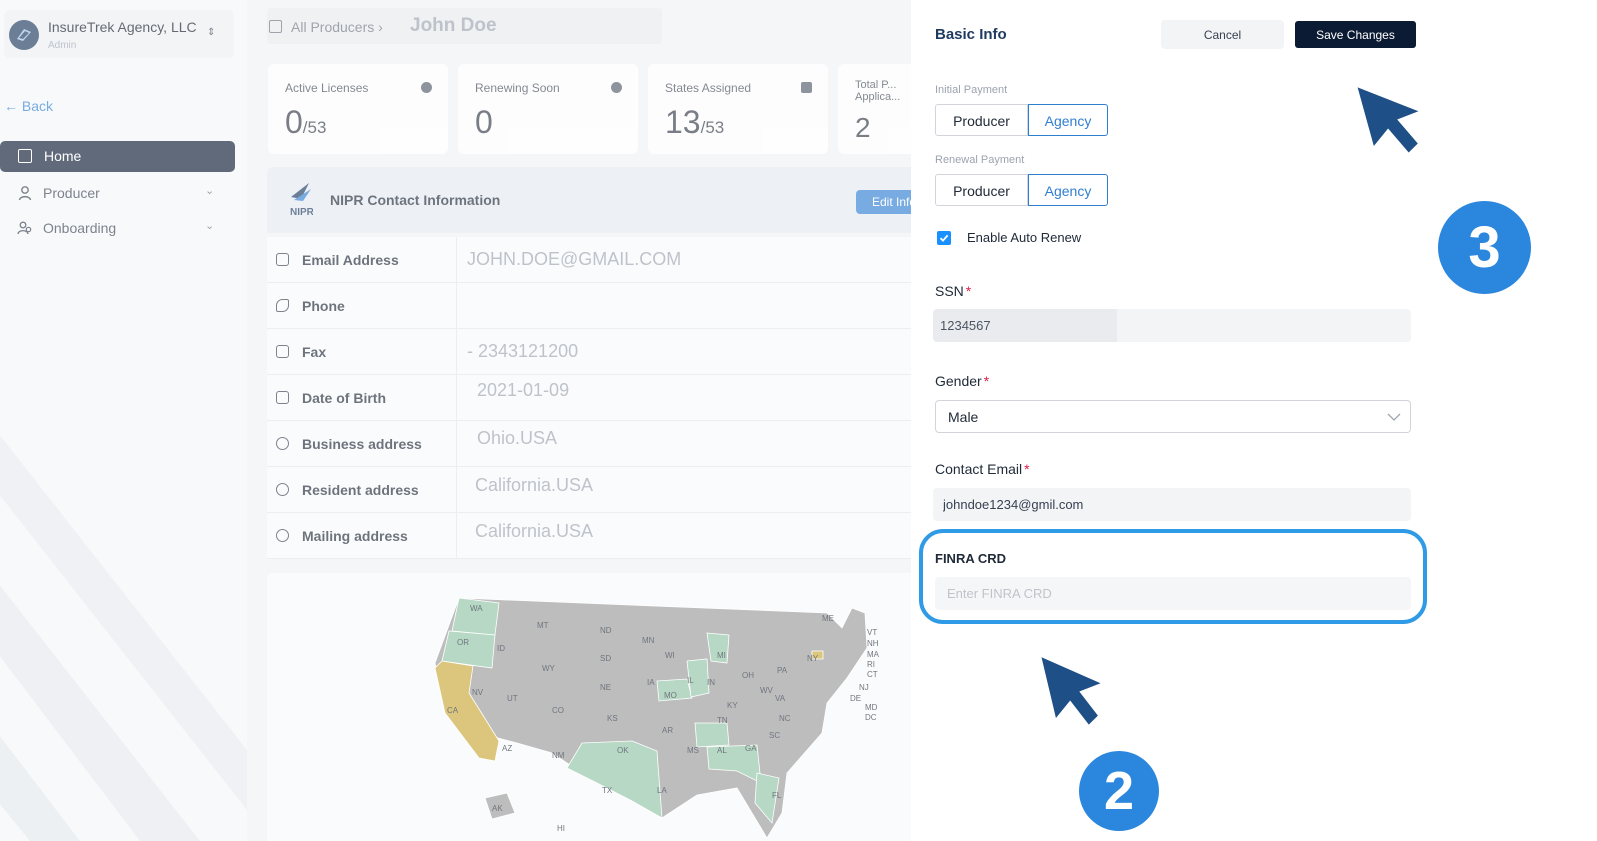 This screenshot has width=1597, height=841. What do you see at coordinates (1222, 34) in the screenshot?
I see `cancel-button: Cancel` at bounding box center [1222, 34].